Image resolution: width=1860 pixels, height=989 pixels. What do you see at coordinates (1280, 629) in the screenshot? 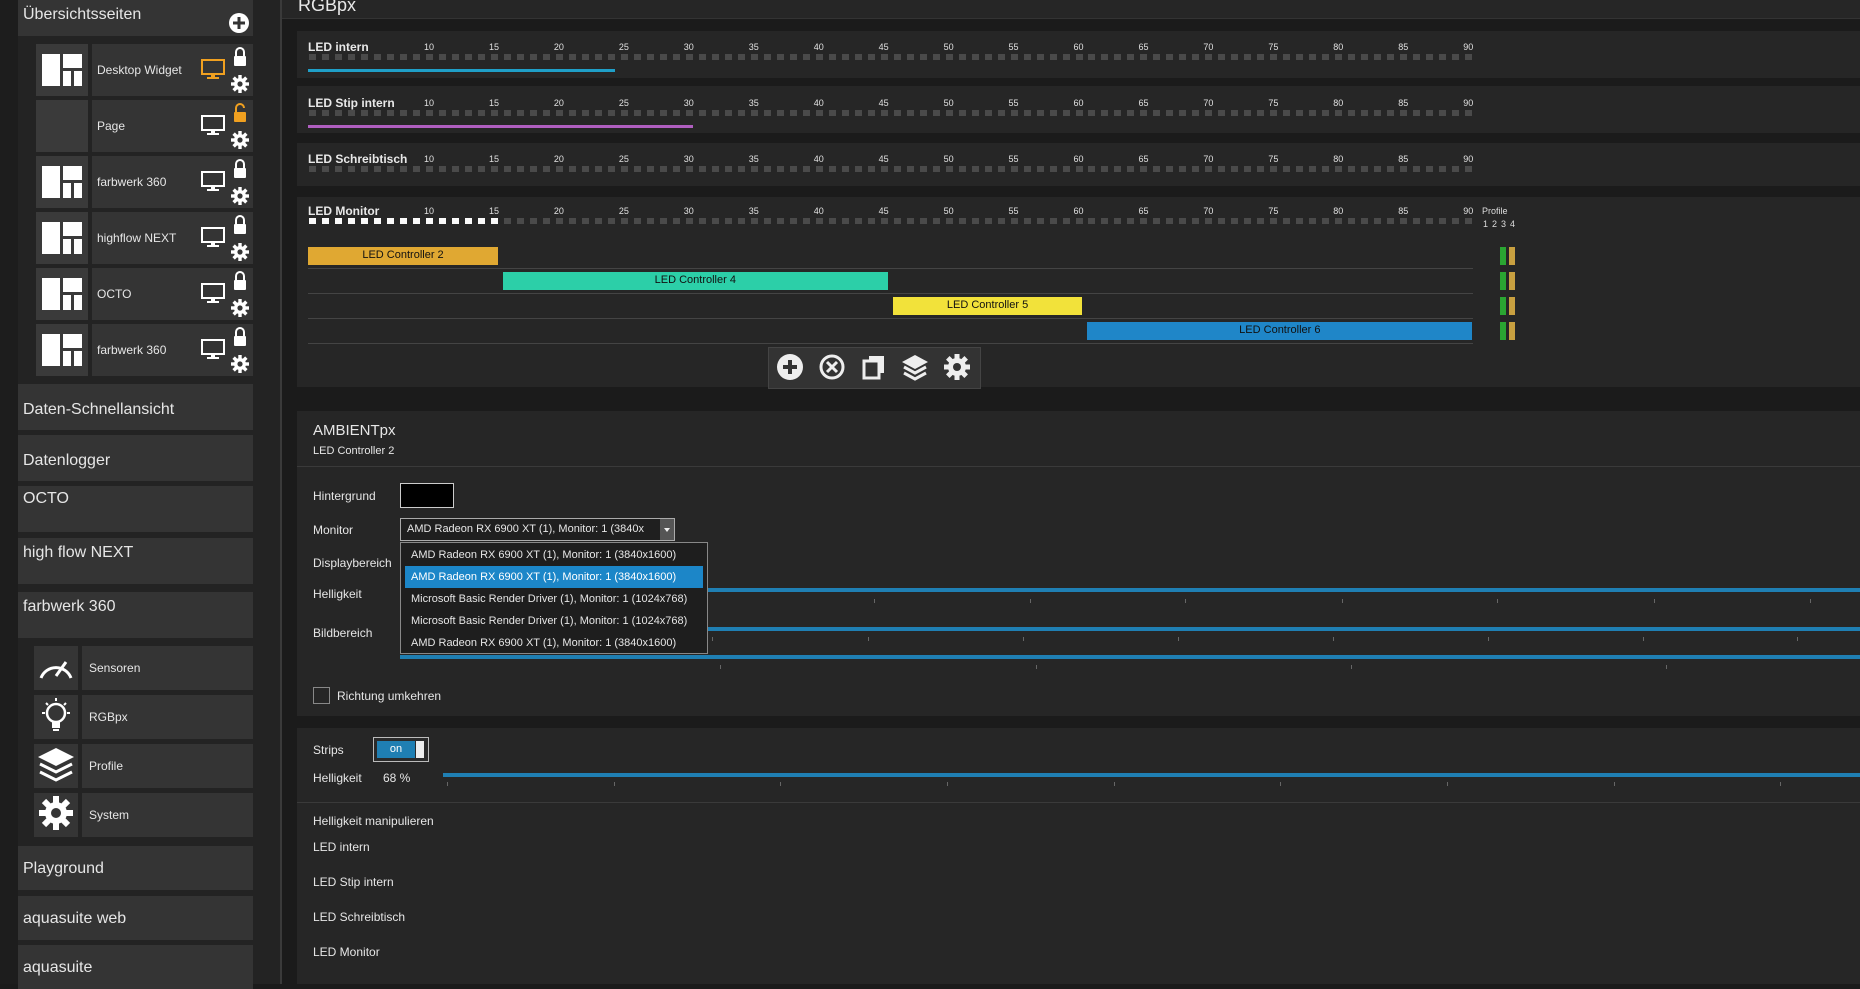
I see `image-area-slider-start` at bounding box center [1280, 629].